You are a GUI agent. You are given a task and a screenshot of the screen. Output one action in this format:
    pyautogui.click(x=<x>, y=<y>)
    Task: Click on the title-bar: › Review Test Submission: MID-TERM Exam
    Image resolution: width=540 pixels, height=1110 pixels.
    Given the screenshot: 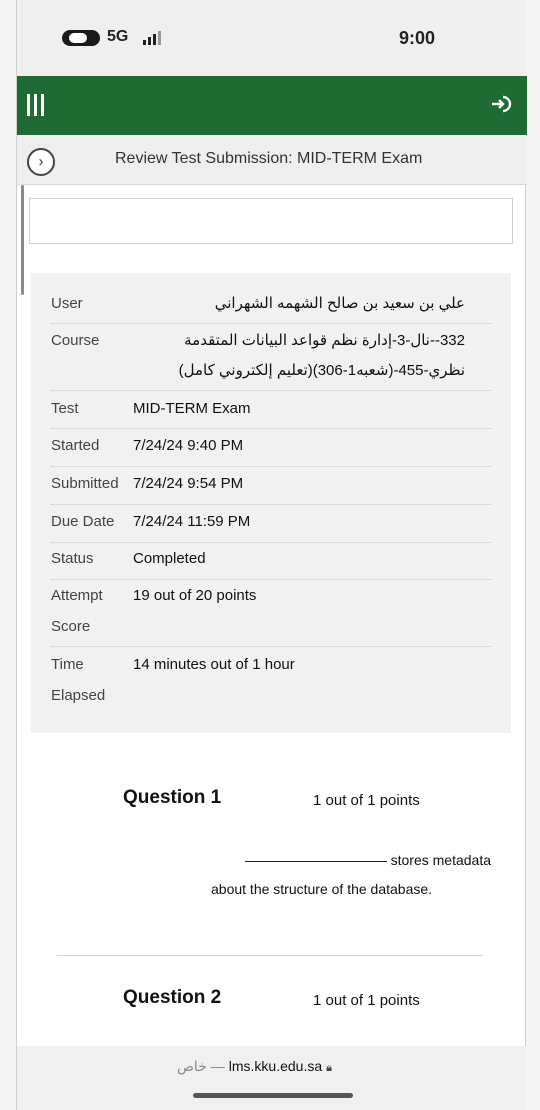 What is the action you would take?
    pyautogui.click(x=272, y=160)
    